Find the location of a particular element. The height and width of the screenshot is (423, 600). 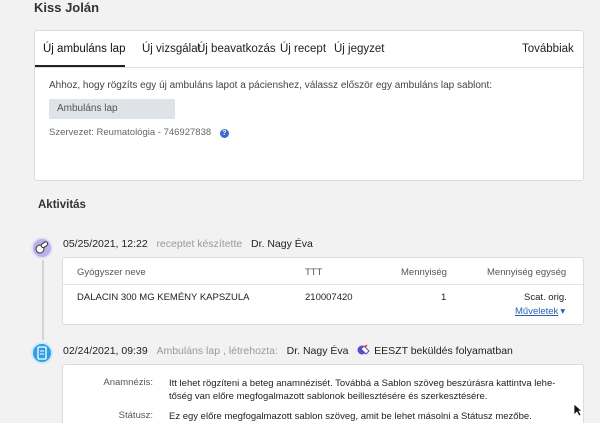

tab-new-exam: Új vizsgálat is located at coordinates (171, 49).